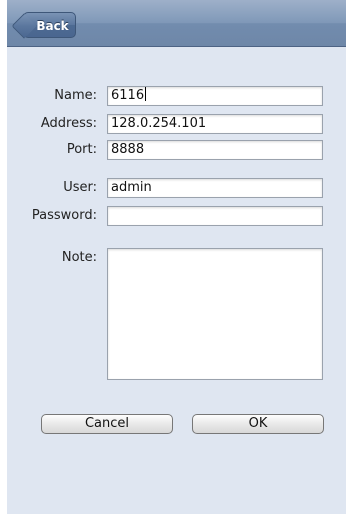 This screenshot has width=353, height=514. I want to click on name-label: Name:, so click(75, 95).